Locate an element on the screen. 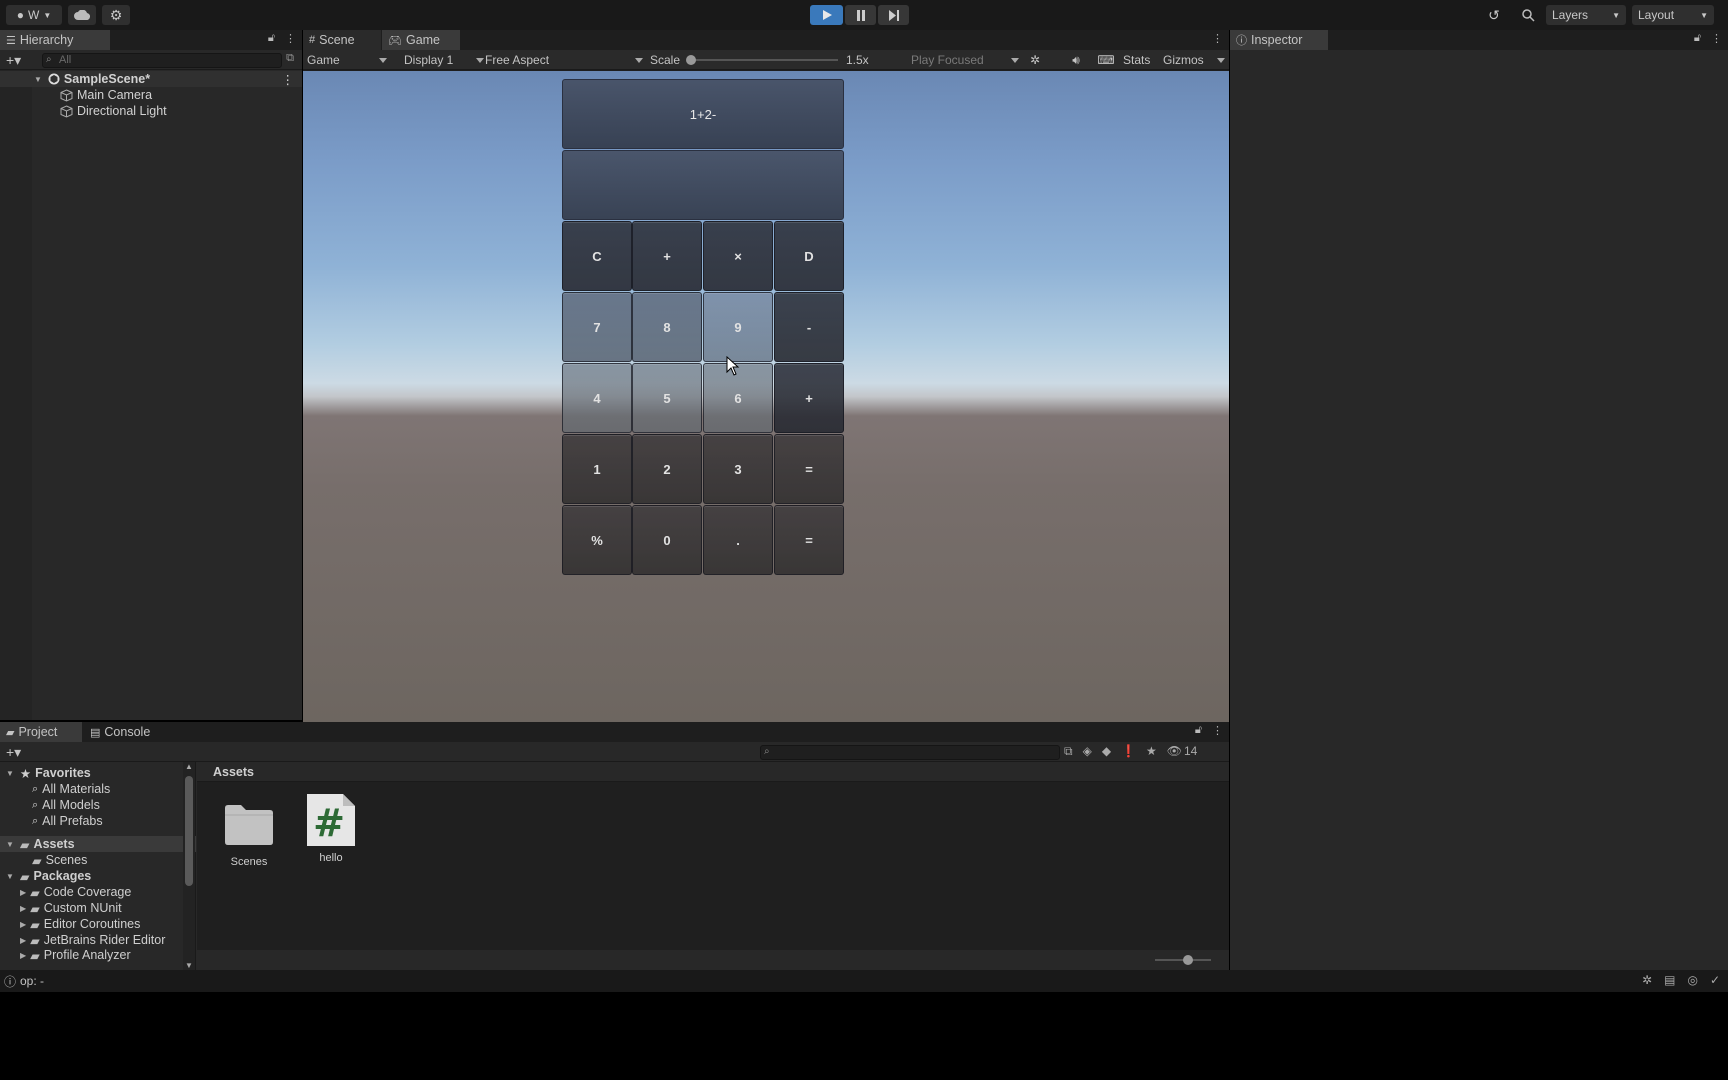 The width and height of the screenshot is (1728, 1080). favorites-item: ⌕ All Materials is located at coordinates (98, 789).